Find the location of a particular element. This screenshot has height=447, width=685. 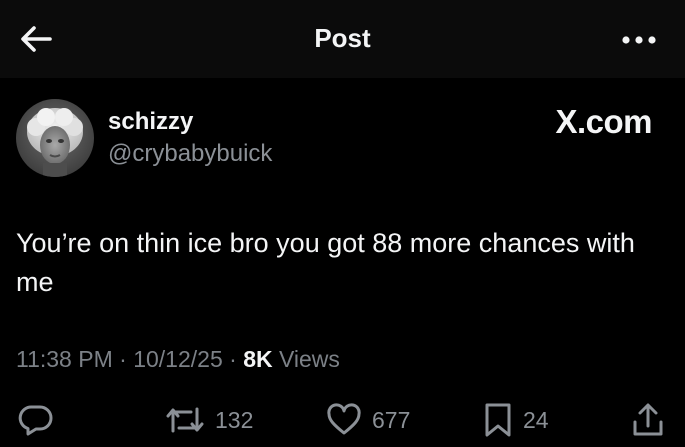

share-button is located at coordinates (648, 420).